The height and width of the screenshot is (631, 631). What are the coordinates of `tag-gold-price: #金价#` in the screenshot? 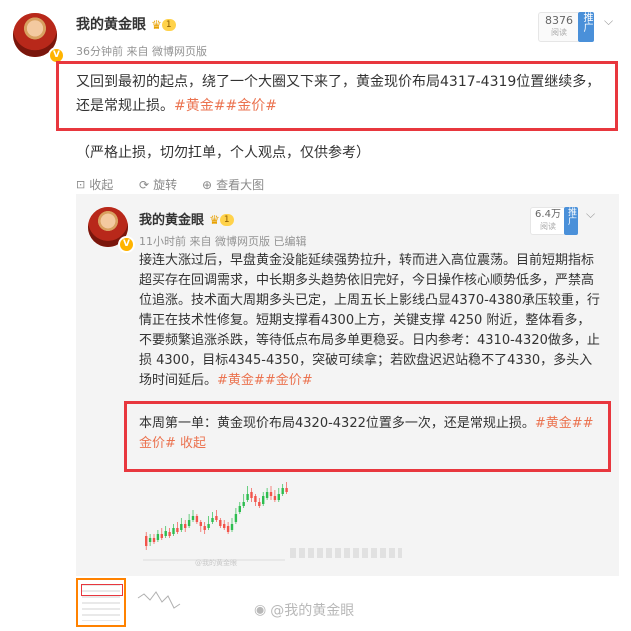 It's located at (250, 106).